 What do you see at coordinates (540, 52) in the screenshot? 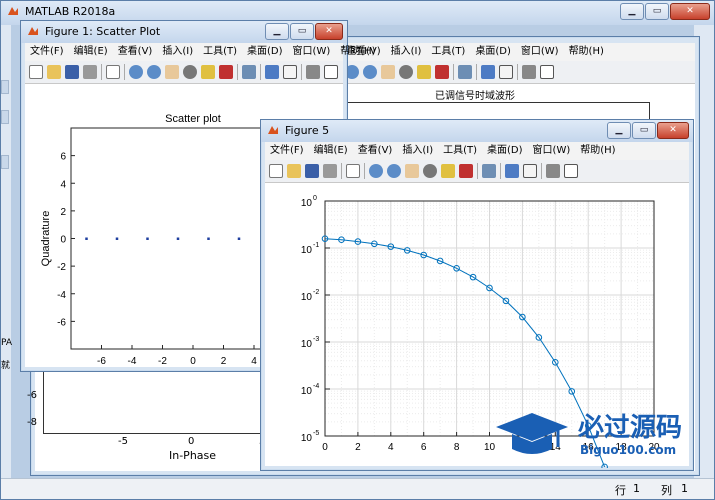
I see `menu-item: 窗口(W)` at bounding box center [540, 52].